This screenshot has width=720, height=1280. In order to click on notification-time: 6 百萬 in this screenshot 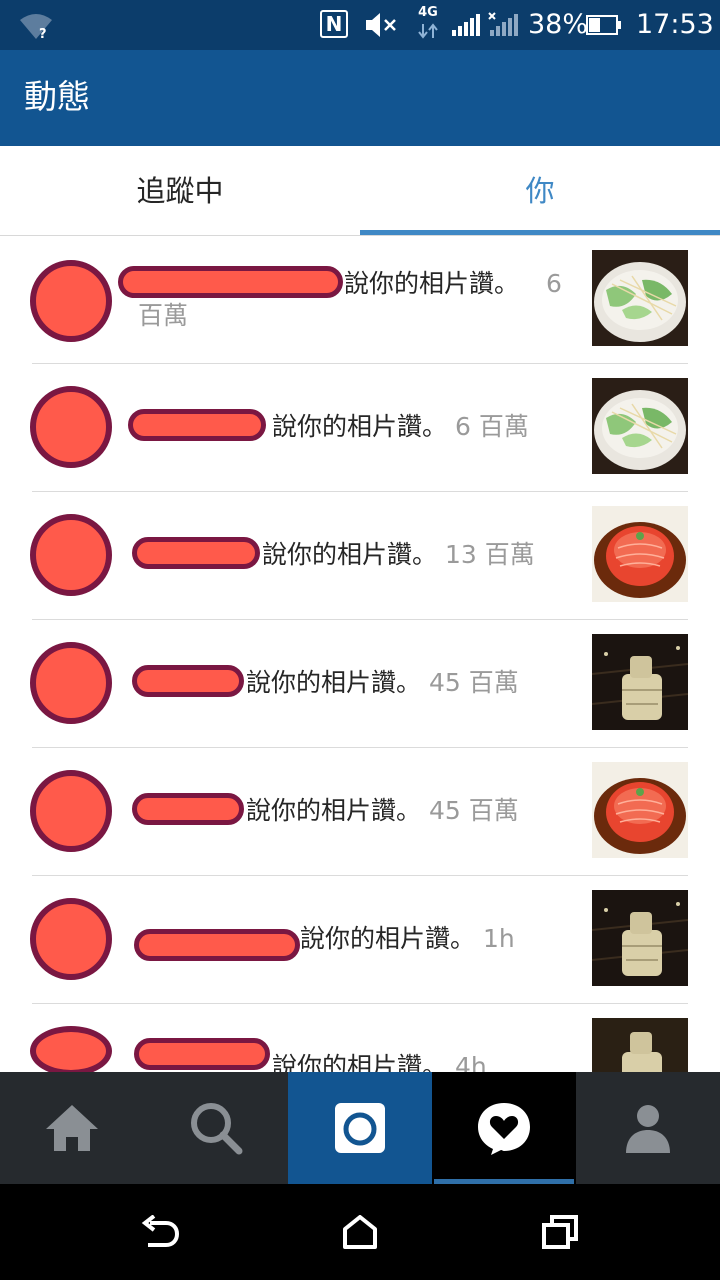, I will do `click(491, 426)`.